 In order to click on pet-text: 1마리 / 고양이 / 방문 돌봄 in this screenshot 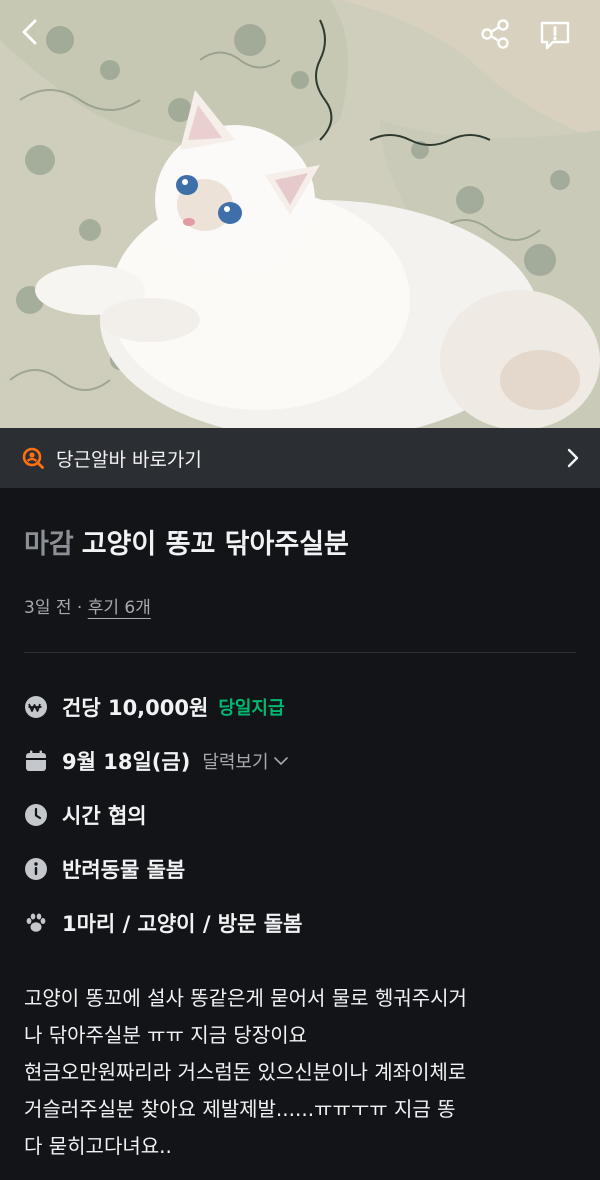, I will do `click(182, 924)`.